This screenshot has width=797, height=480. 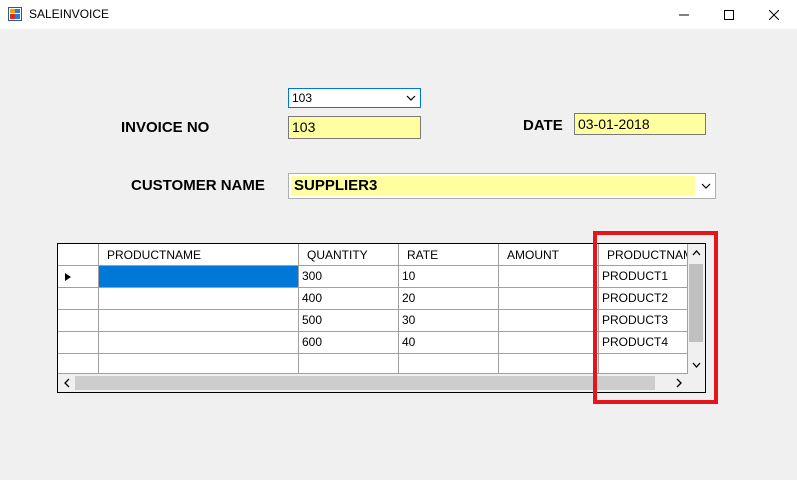 I want to click on horizontal-scroll-thumb, so click(x=365, y=383).